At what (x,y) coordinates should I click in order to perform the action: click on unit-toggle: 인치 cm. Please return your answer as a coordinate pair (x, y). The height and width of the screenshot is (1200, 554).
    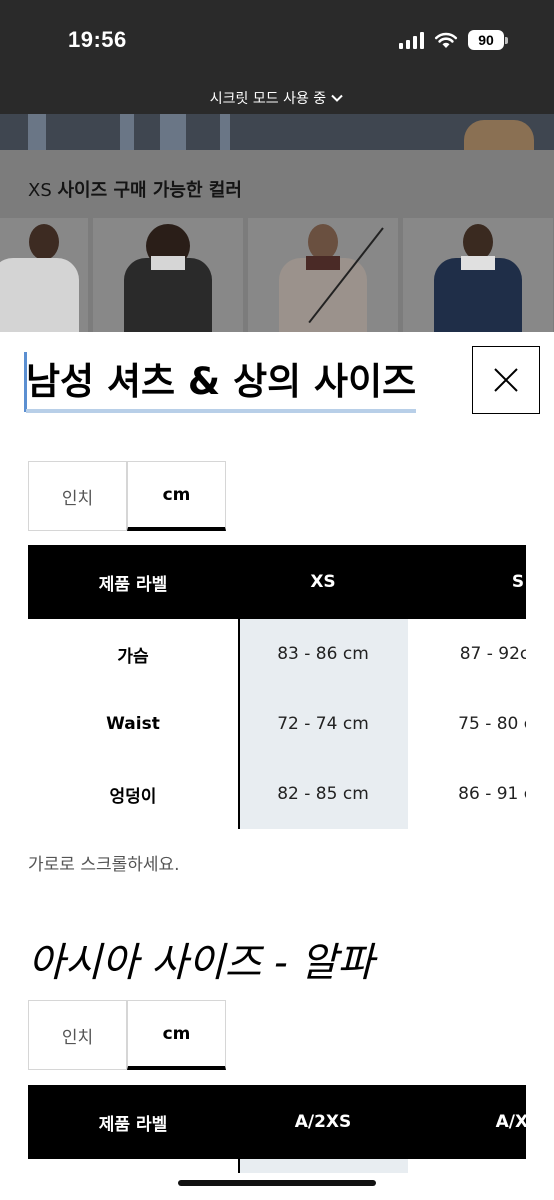
    Looking at the image, I should click on (127, 496).